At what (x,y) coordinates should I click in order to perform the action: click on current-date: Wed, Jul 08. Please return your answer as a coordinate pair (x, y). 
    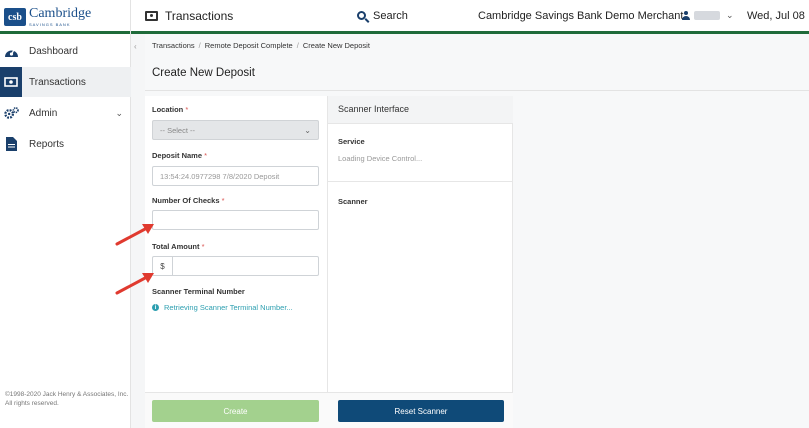
    Looking at the image, I should click on (776, 15).